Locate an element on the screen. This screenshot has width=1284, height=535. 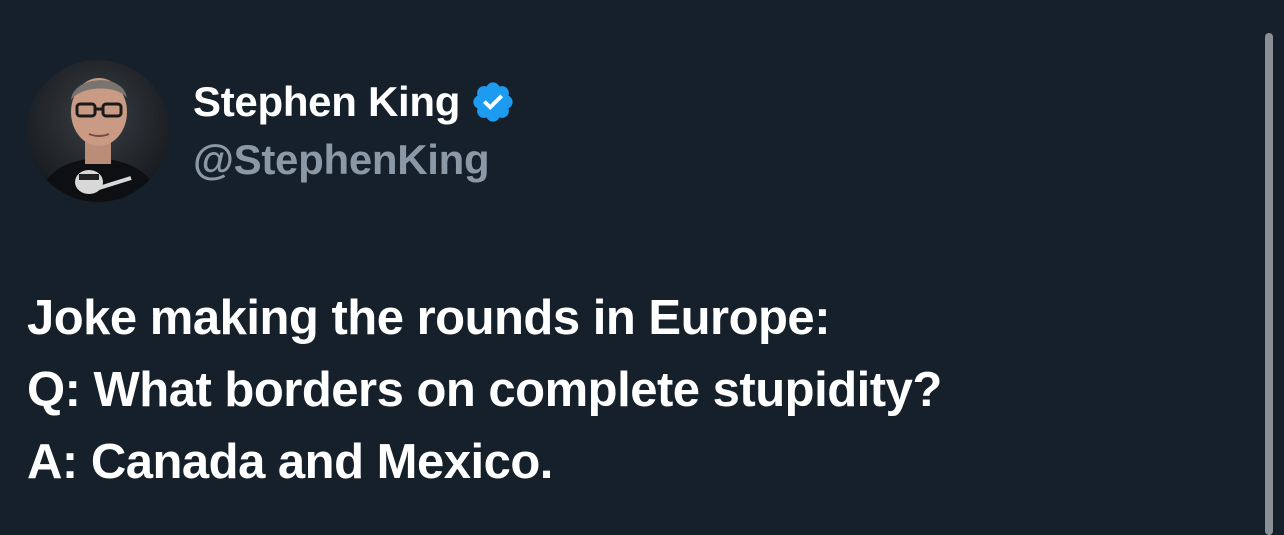
scrollbar is located at coordinates (1269, 284).